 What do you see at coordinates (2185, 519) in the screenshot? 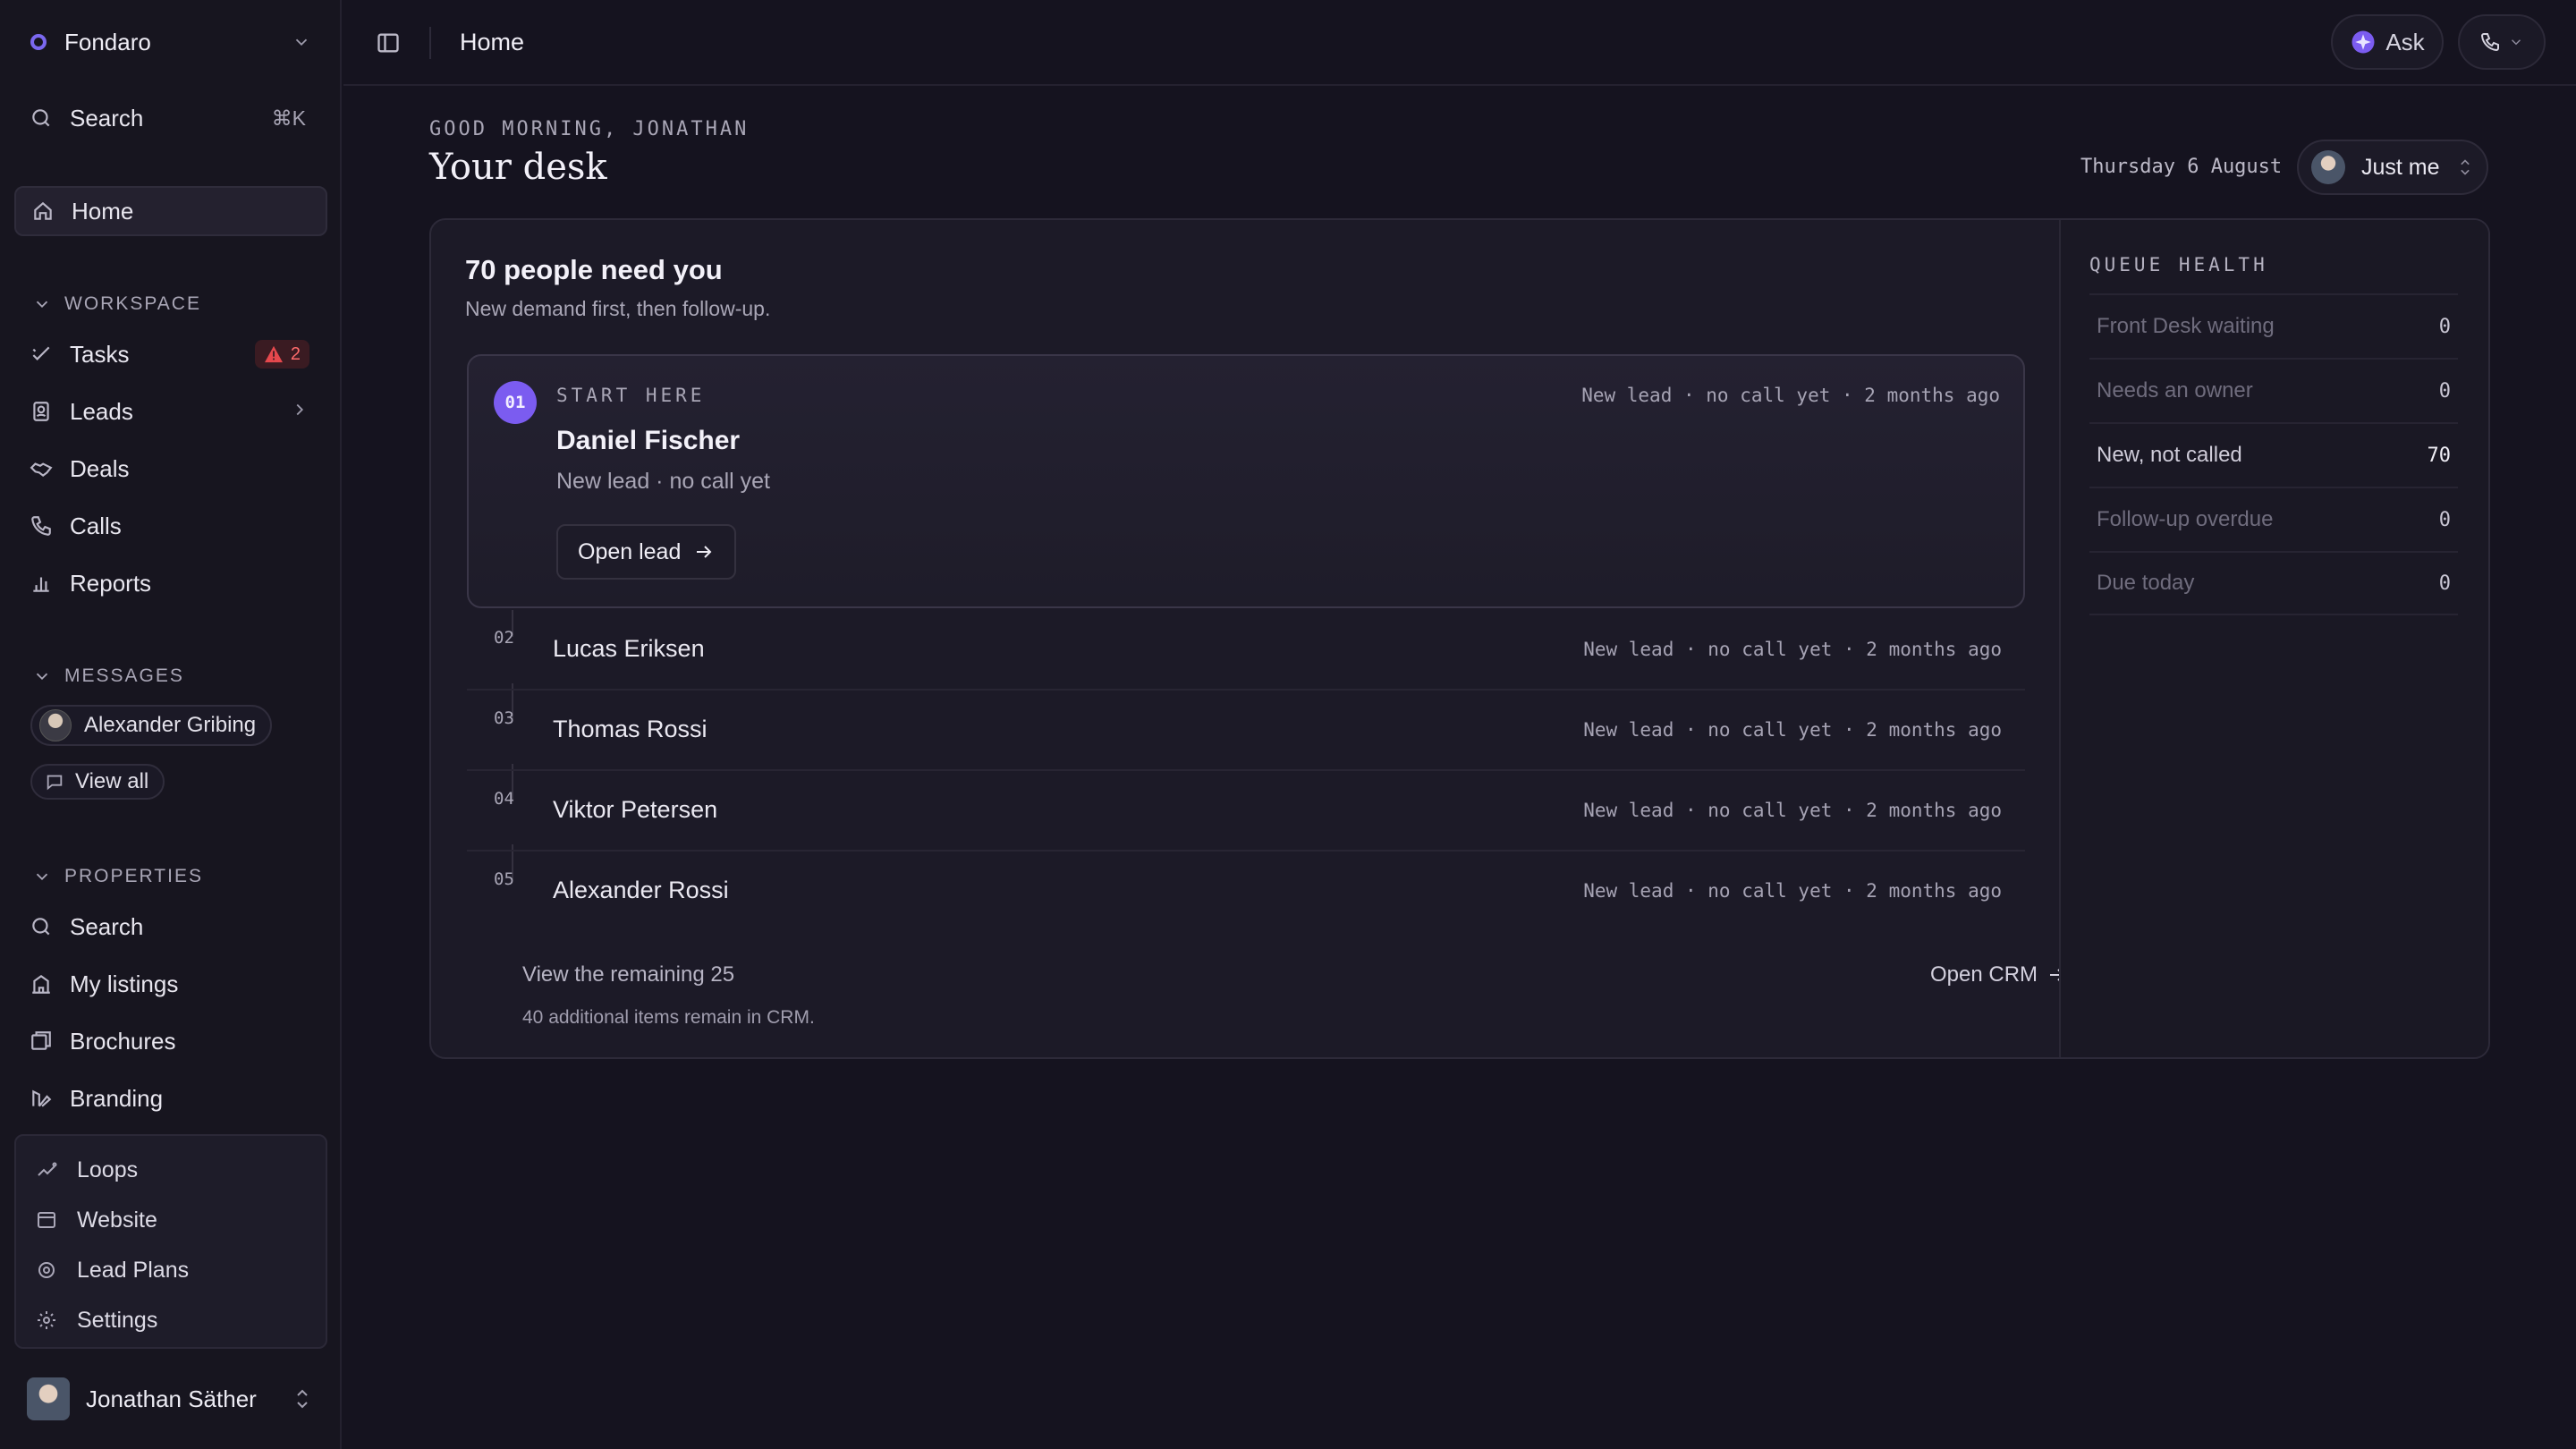
I see `metric-label: Follow-up overdue` at bounding box center [2185, 519].